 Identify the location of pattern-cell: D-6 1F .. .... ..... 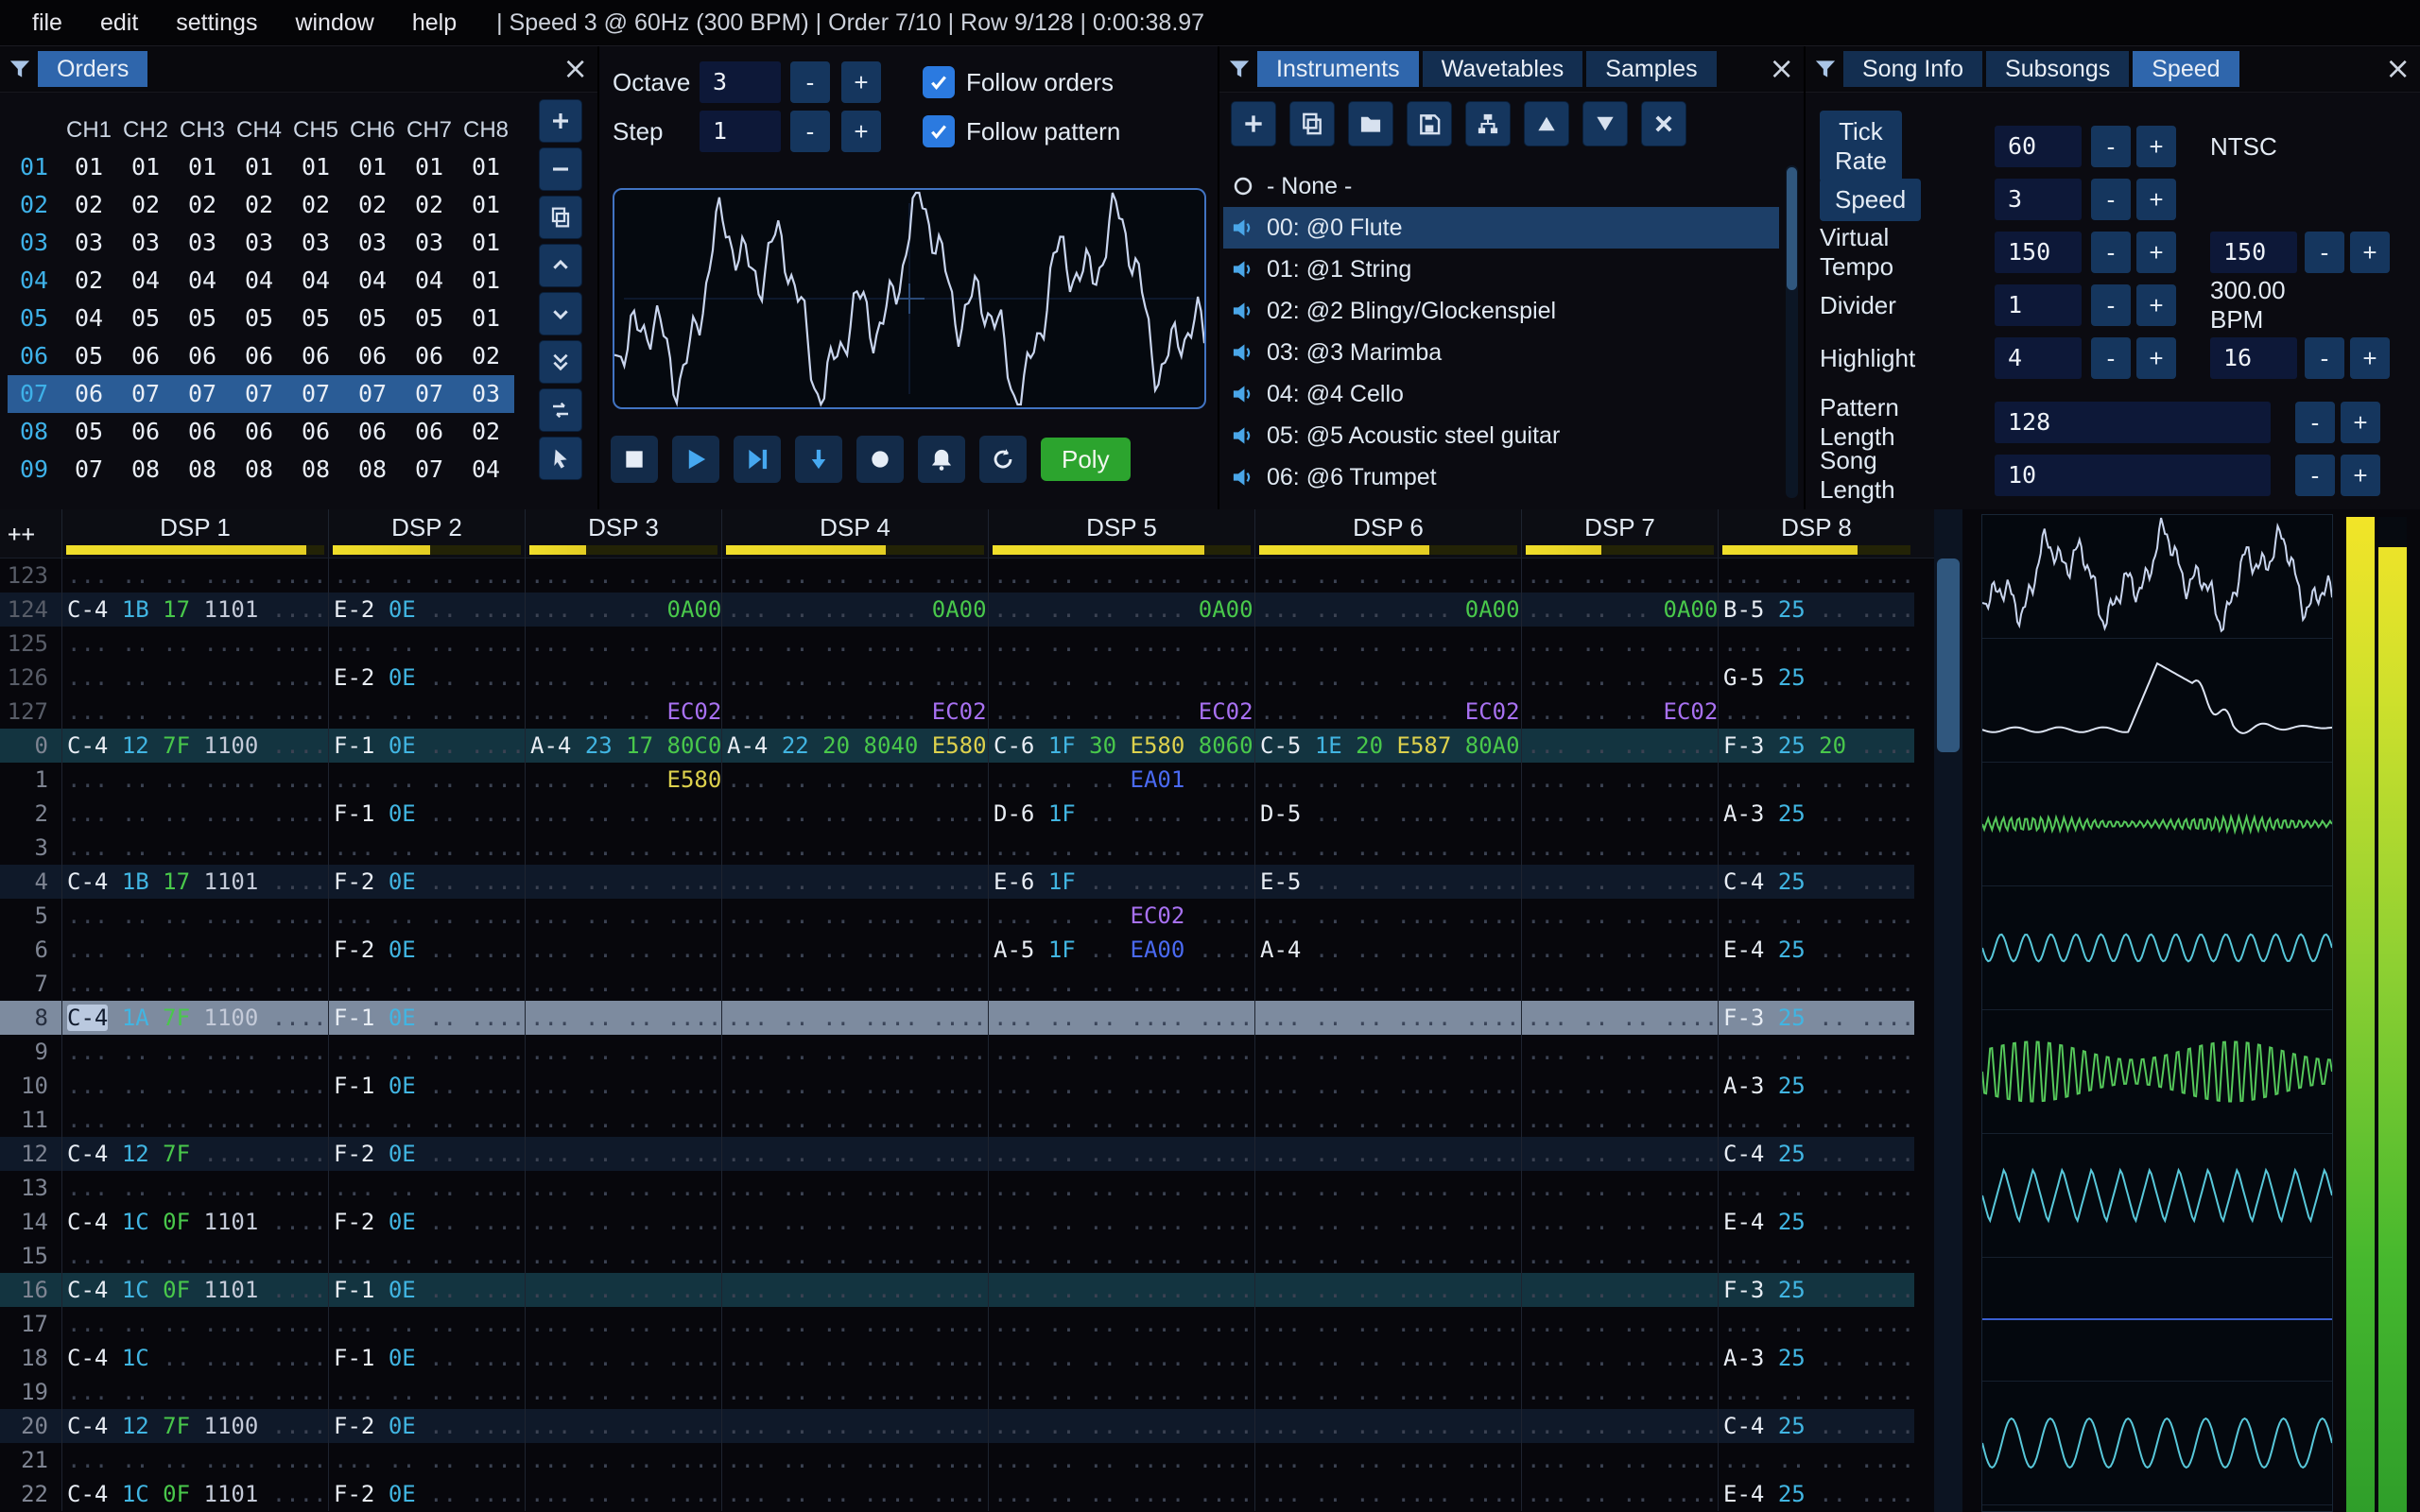
(1121, 814).